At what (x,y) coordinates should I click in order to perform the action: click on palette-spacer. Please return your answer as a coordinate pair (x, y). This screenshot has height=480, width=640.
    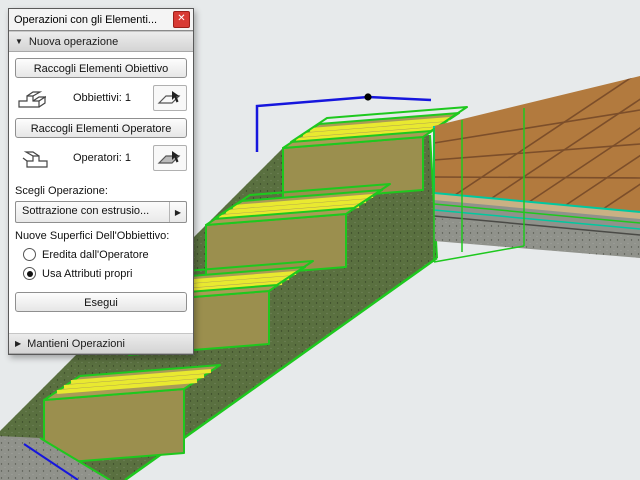
    Looking at the image, I should click on (101, 322).